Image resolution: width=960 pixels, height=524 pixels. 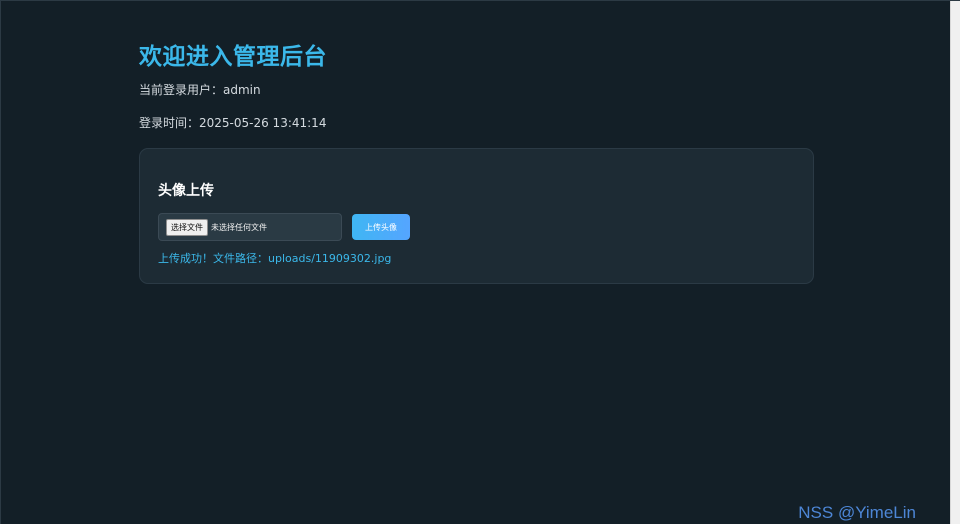 What do you see at coordinates (857, 512) in the screenshot?
I see `watermark-text: NSS @YimeLin` at bounding box center [857, 512].